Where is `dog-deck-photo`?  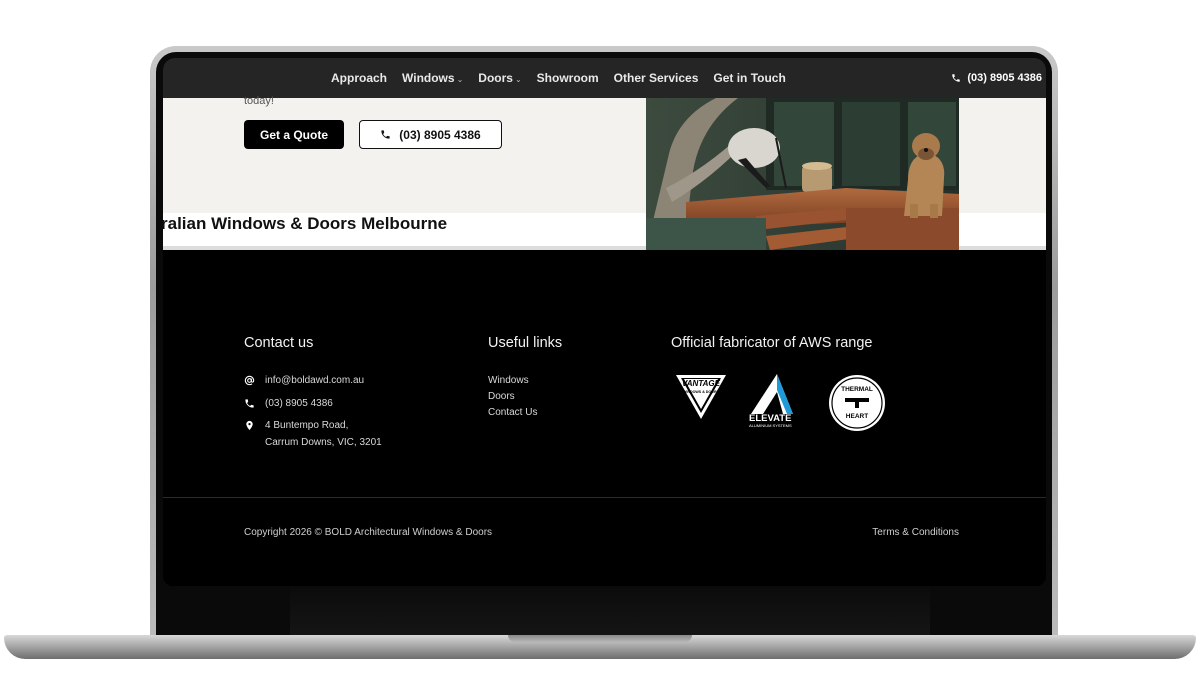 dog-deck-photo is located at coordinates (802, 174).